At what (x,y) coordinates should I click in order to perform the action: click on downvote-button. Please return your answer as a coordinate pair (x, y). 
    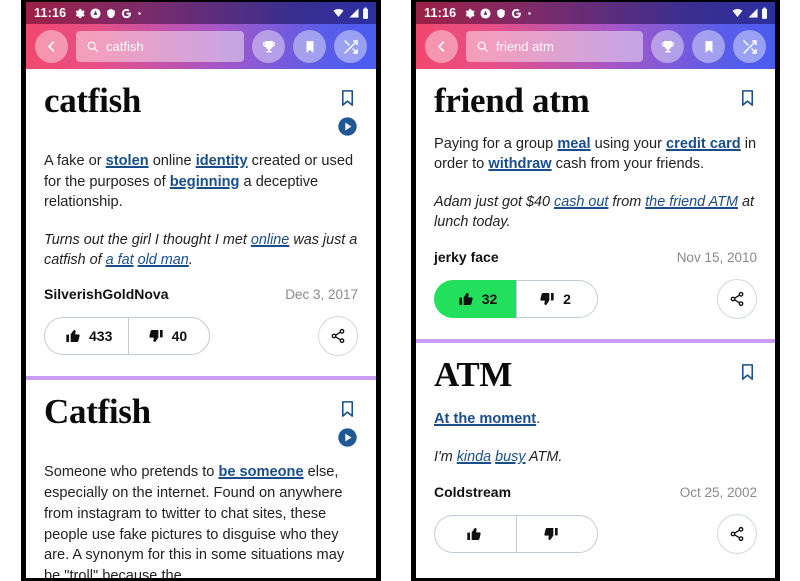
    Looking at the image, I should click on (557, 533).